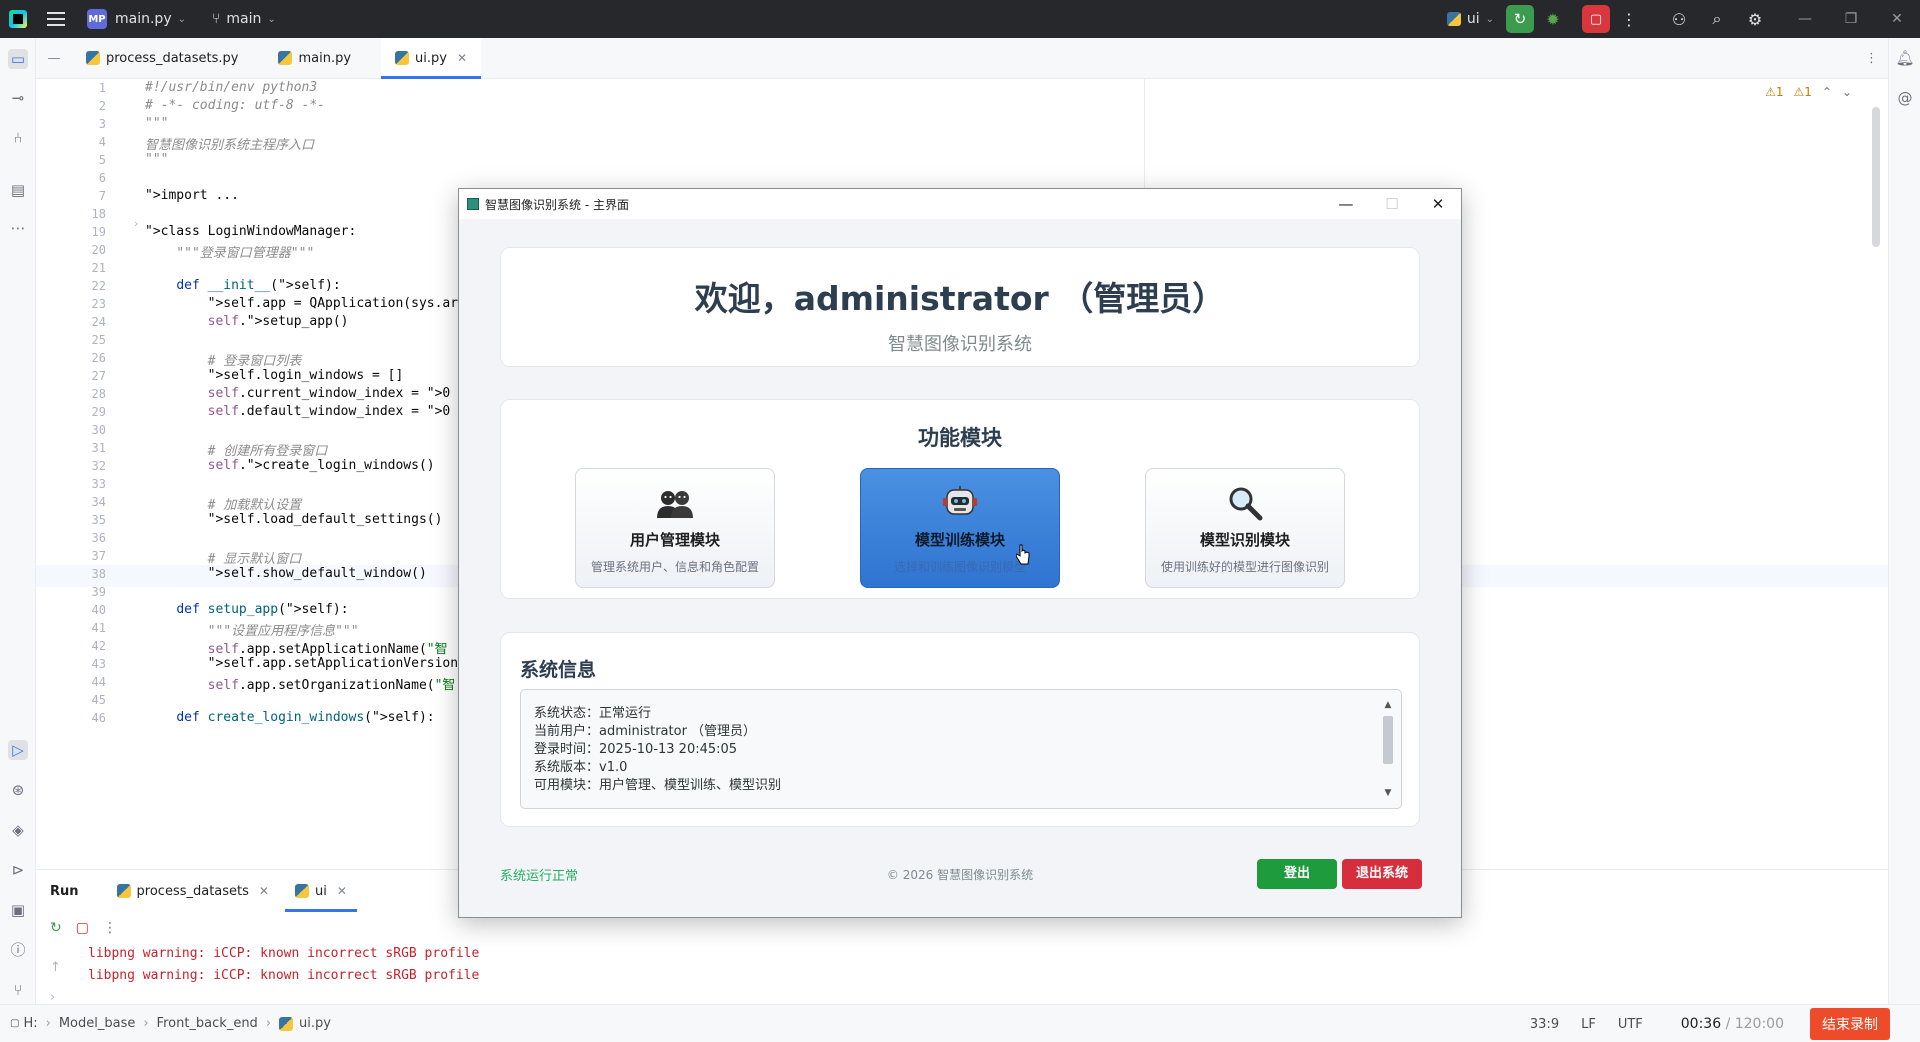 This screenshot has width=1920, height=1042. I want to click on scroll-up-arrow-icon: ▲, so click(1388, 705).